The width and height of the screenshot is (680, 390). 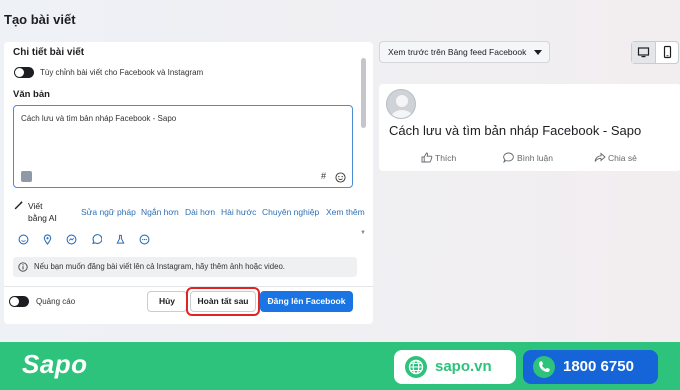 I want to click on preview-select-label: Xem trước trên Bảng feed Facebook, so click(x=457, y=52).